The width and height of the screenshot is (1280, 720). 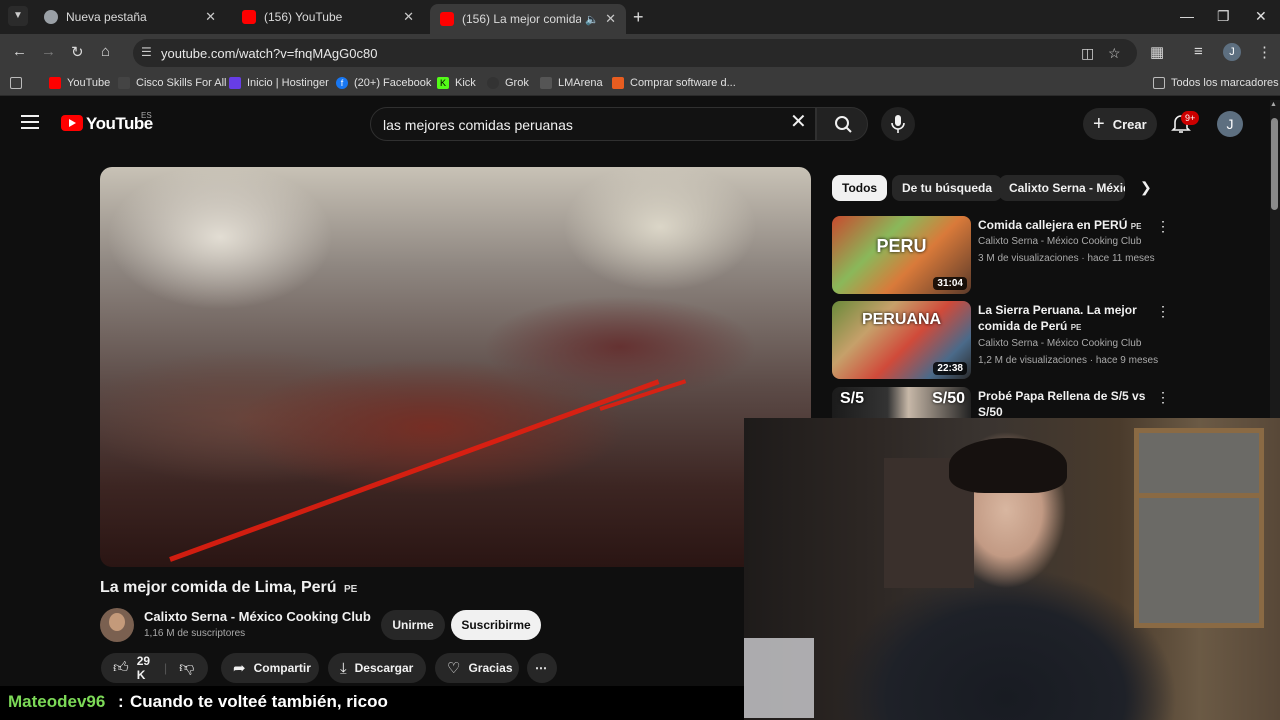 I want to click on country-code: ES, so click(x=146, y=115).